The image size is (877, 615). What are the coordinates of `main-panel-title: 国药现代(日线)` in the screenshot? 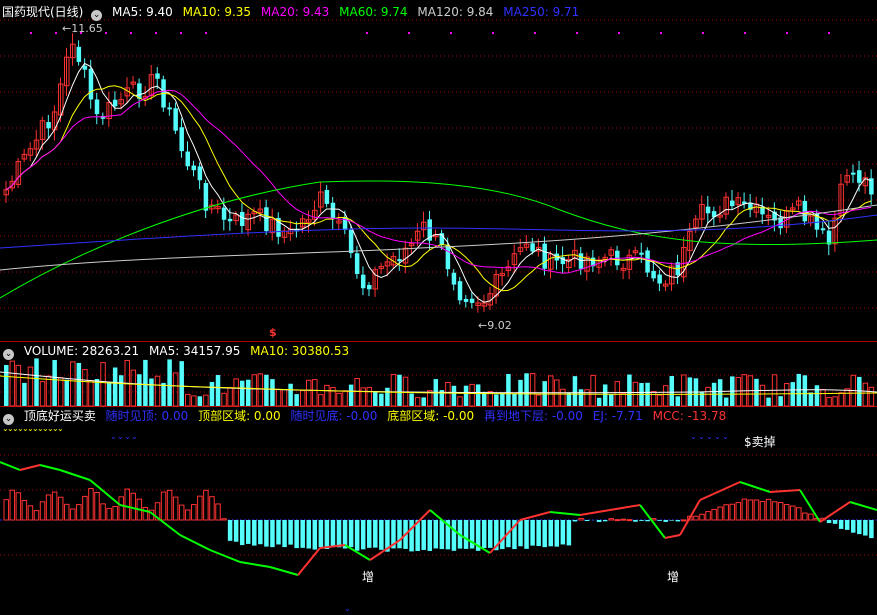 It's located at (43, 12).